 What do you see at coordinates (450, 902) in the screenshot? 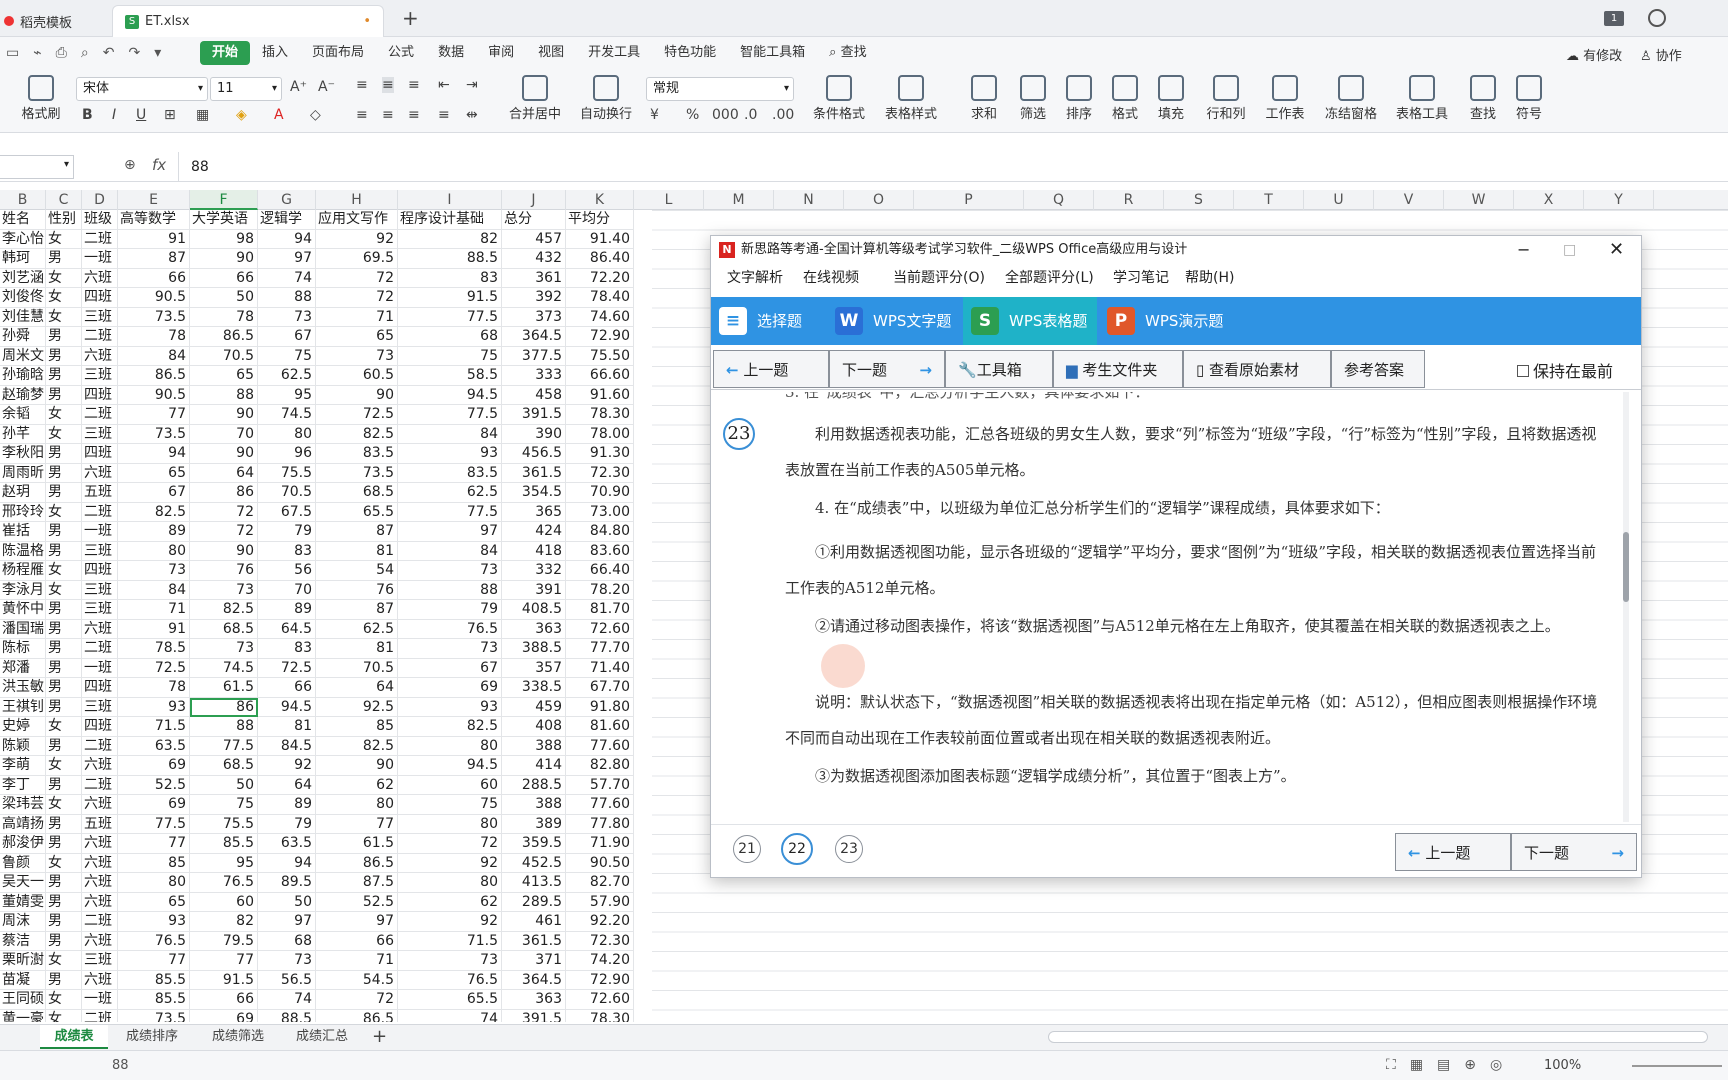
I see `cell: 62` at bounding box center [450, 902].